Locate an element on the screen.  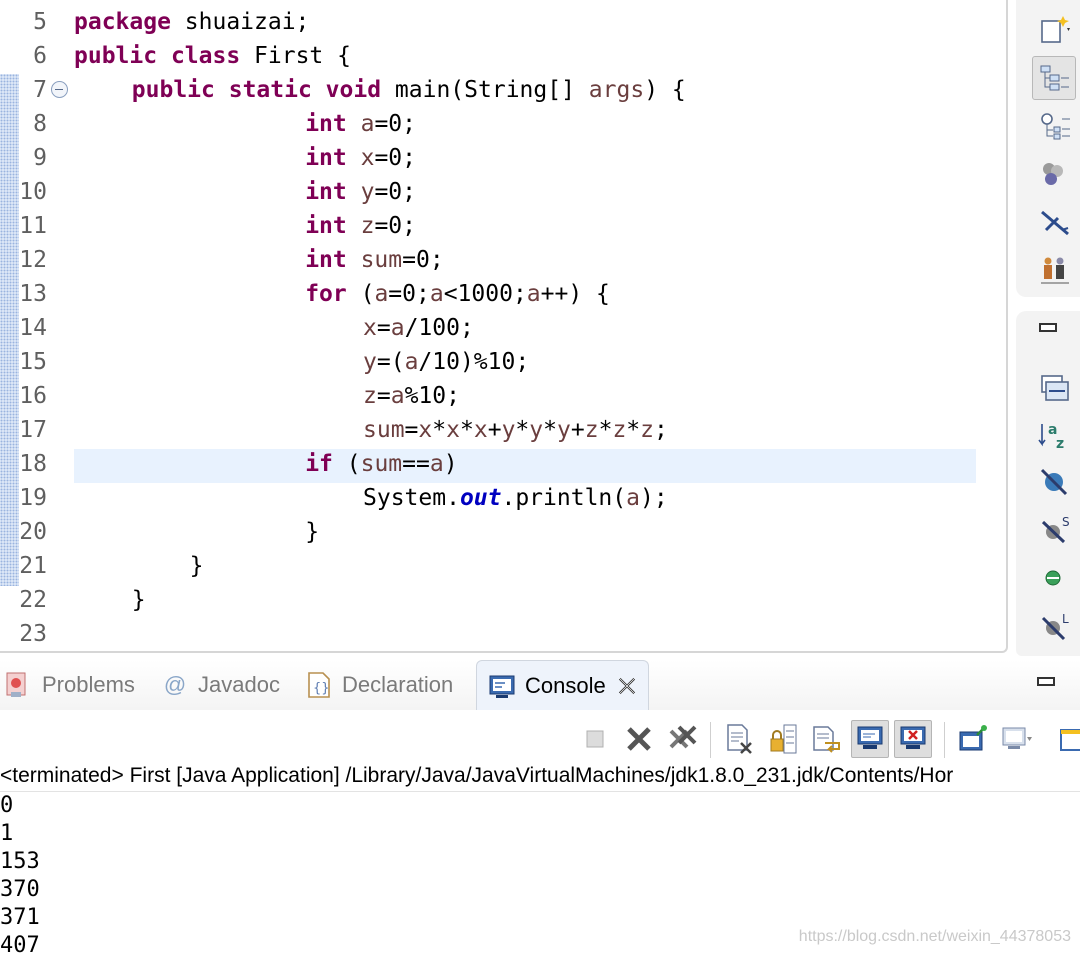
type-hierarchy-icon is located at coordinates (1055, 126).